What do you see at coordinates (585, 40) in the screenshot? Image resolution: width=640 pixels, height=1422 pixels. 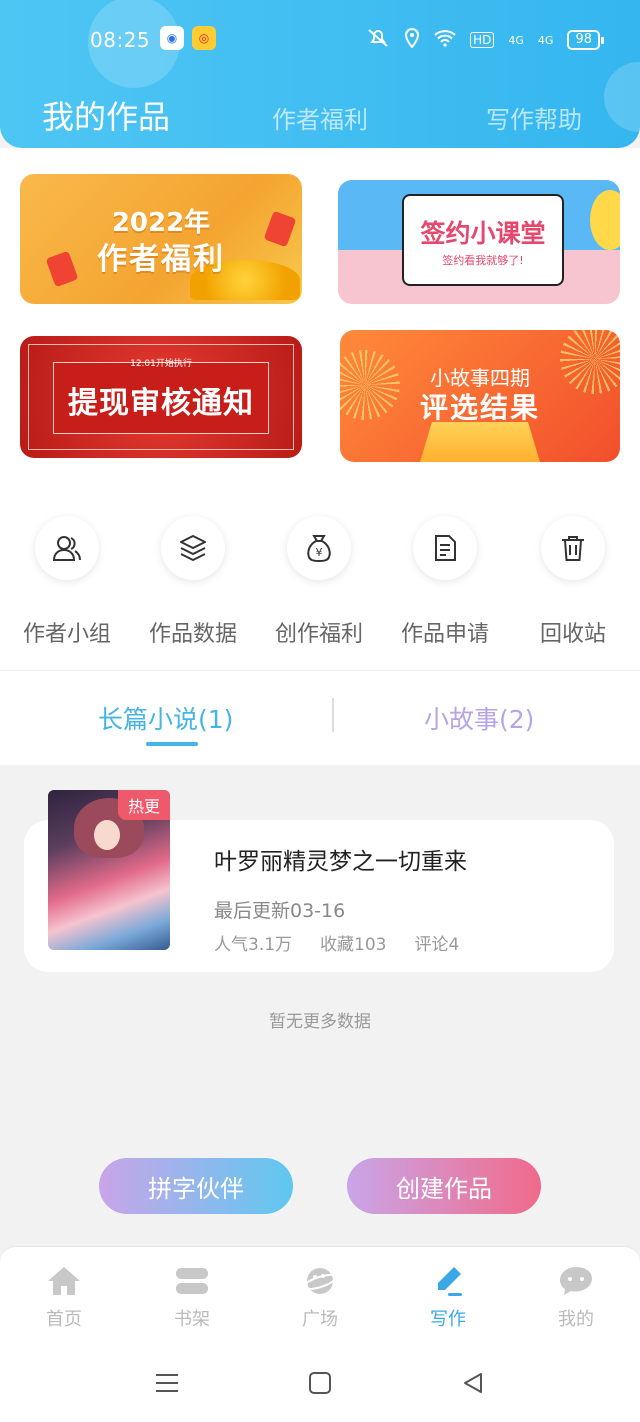 I see `battery-icon: 98` at bounding box center [585, 40].